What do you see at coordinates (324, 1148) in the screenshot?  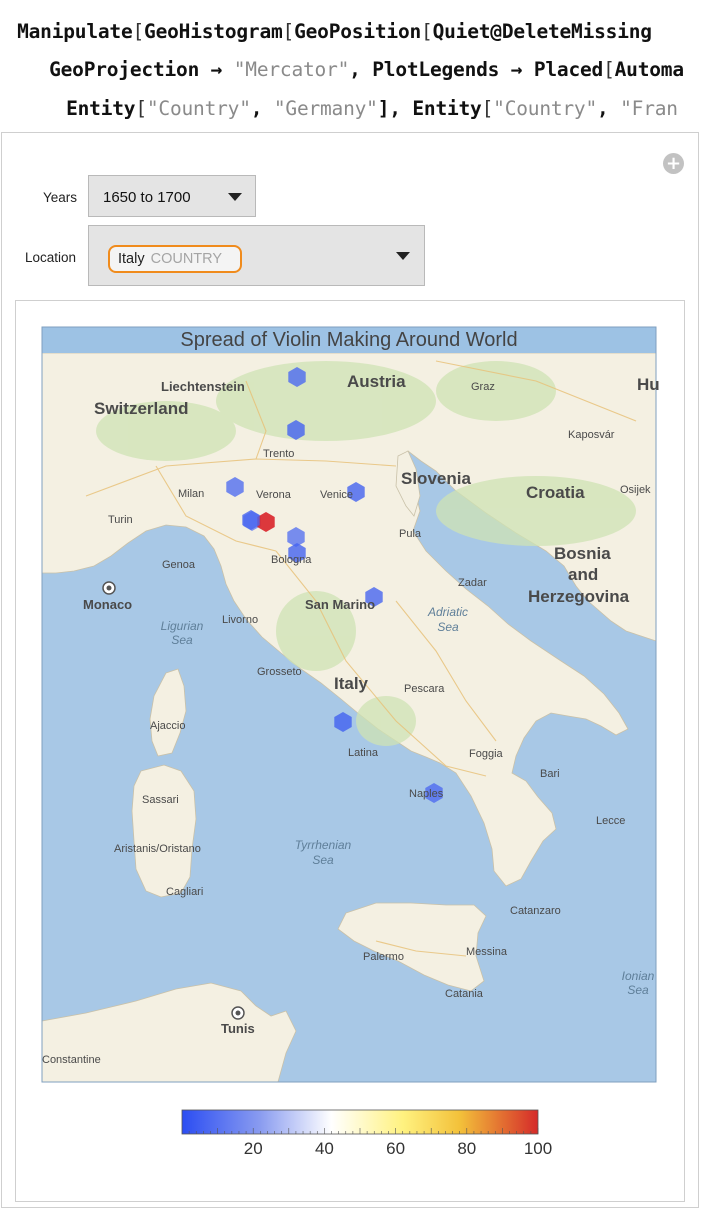 I see `legend-tick-label: 40` at bounding box center [324, 1148].